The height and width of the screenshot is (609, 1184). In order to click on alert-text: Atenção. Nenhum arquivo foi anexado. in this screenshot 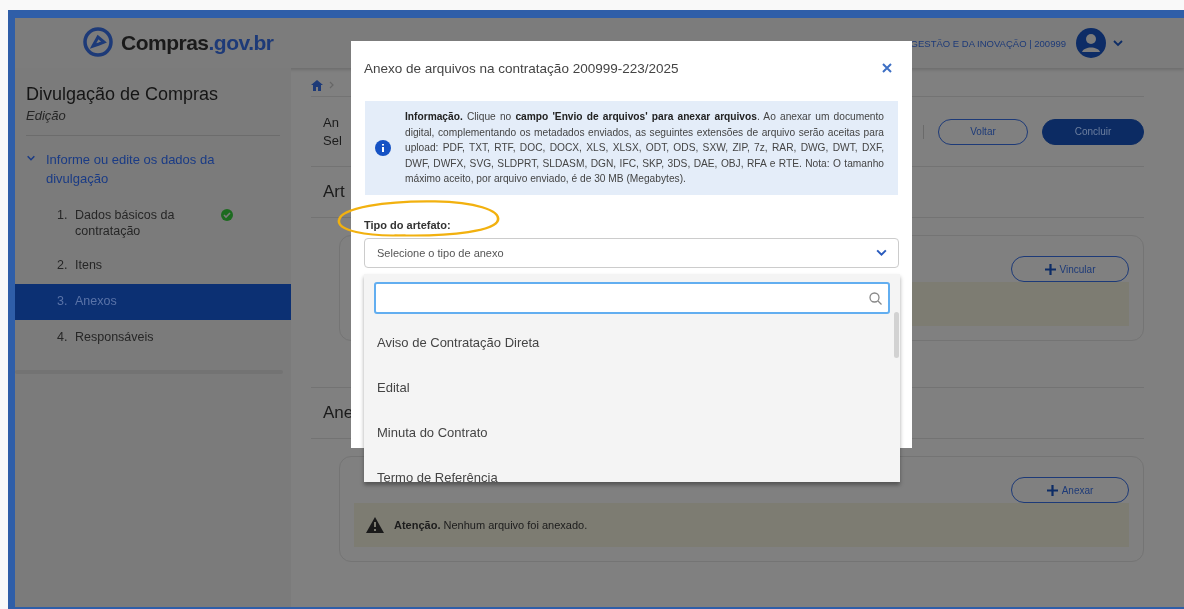, I will do `click(491, 525)`.